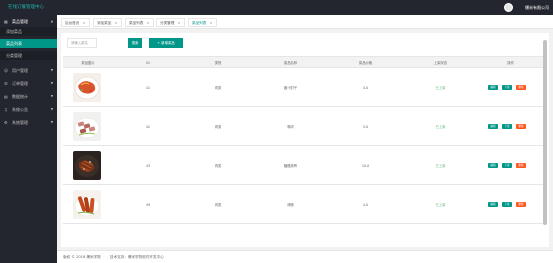  Describe the element at coordinates (20, 109) in the screenshot. I see `sidebar-item-label: 系统公告` at that location.